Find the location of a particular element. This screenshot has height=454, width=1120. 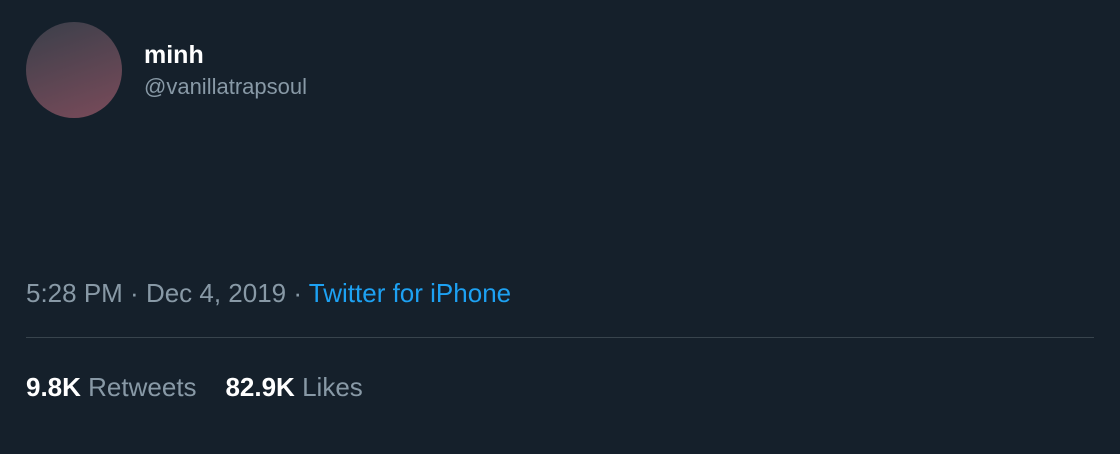

like-label: Likes is located at coordinates (332, 387).